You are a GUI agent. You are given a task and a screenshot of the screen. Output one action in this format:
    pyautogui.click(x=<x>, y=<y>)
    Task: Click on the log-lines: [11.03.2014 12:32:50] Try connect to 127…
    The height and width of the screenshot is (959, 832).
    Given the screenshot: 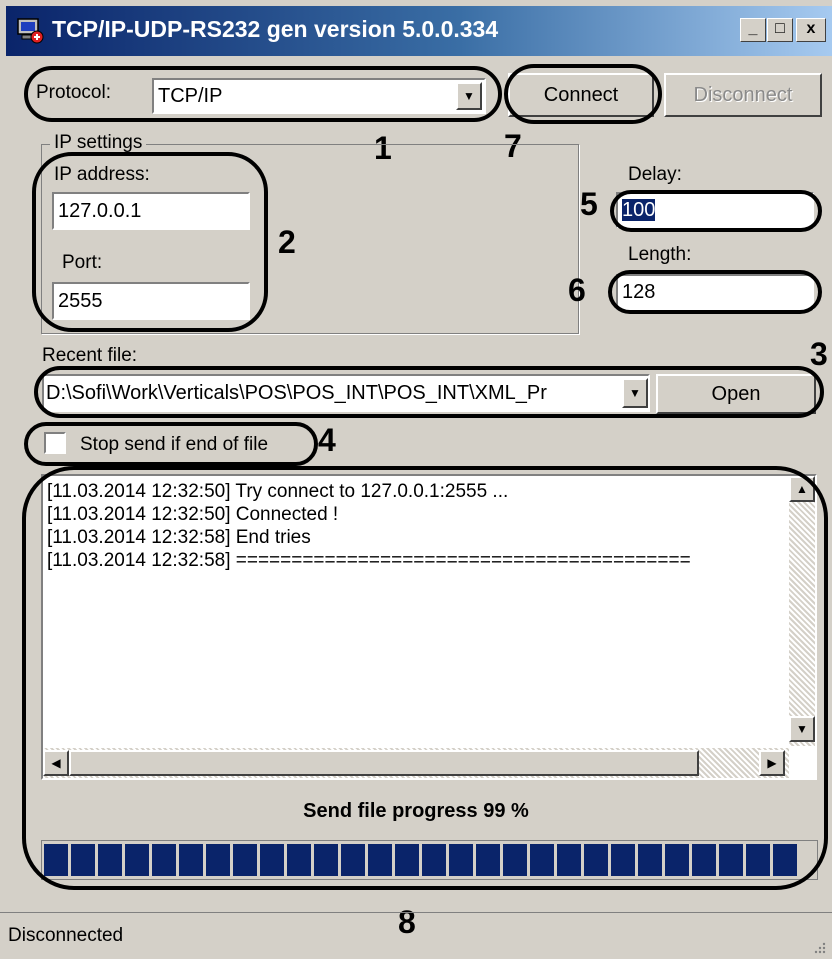 What is the action you would take?
    pyautogui.click(x=413, y=526)
    